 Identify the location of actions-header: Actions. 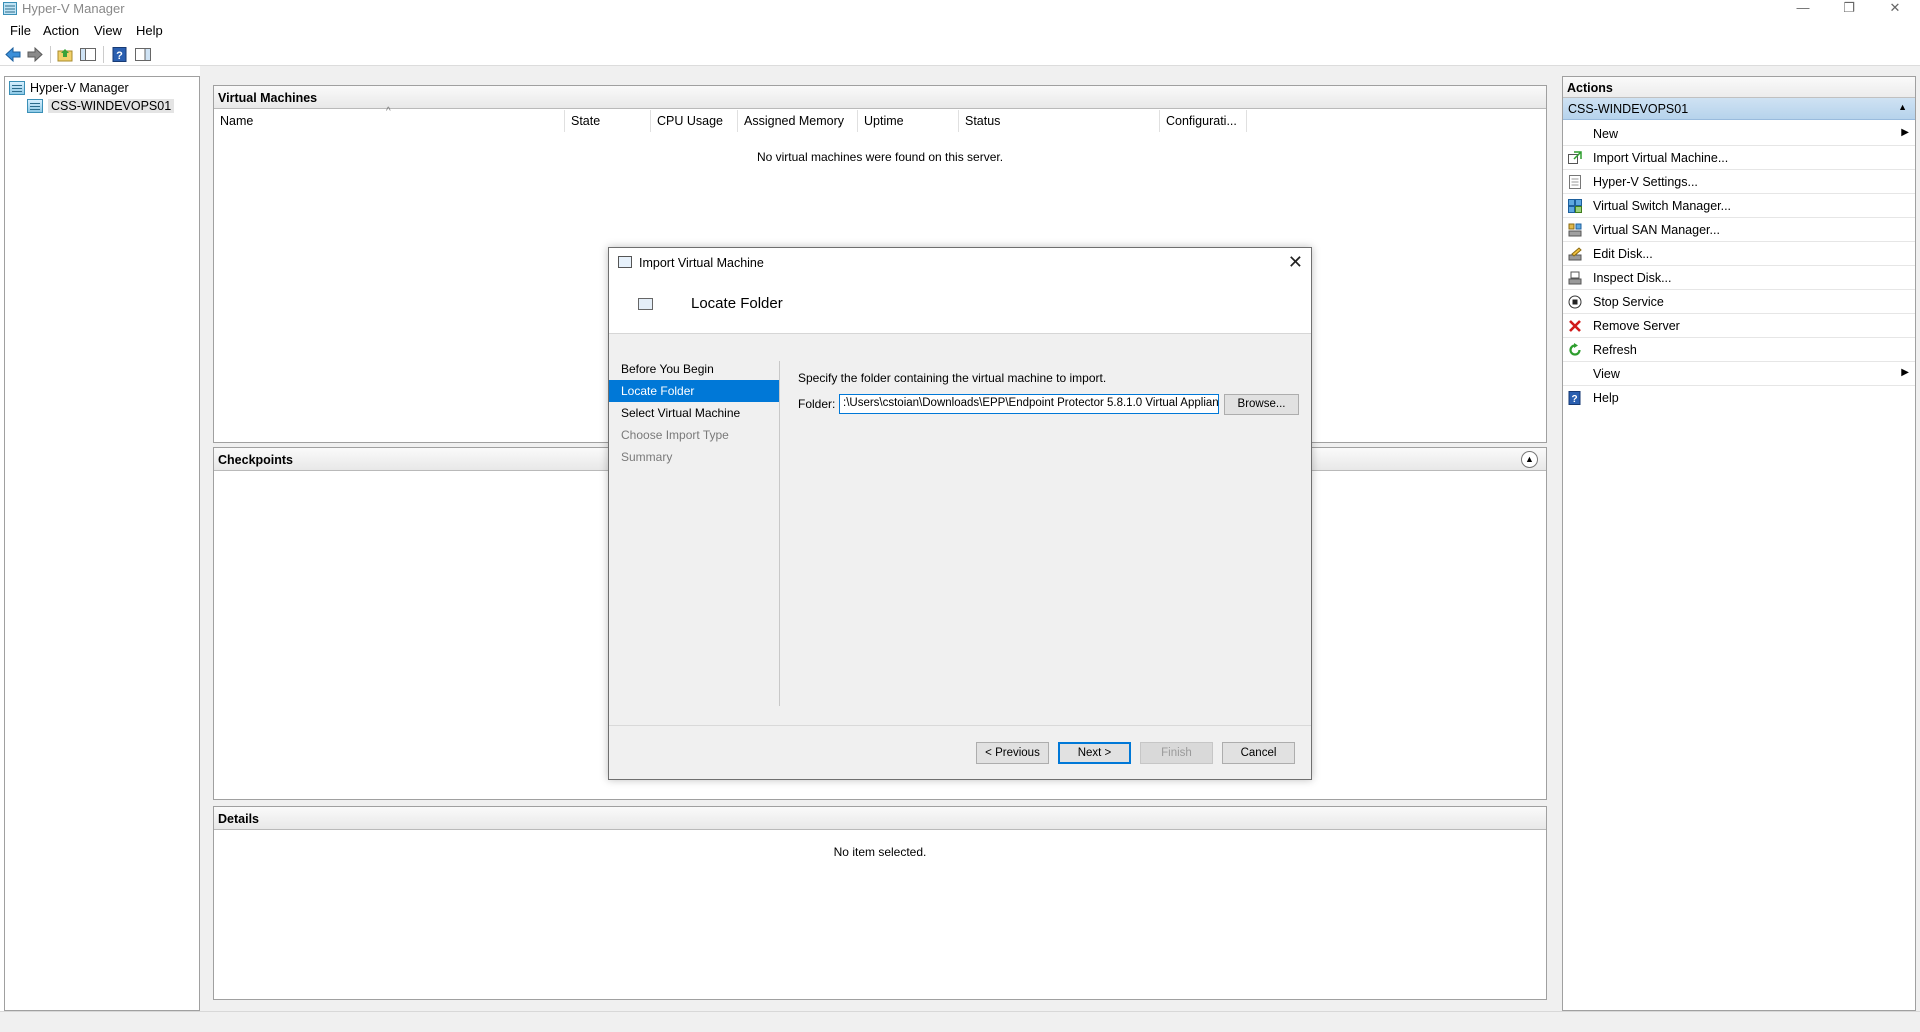
(1739, 87).